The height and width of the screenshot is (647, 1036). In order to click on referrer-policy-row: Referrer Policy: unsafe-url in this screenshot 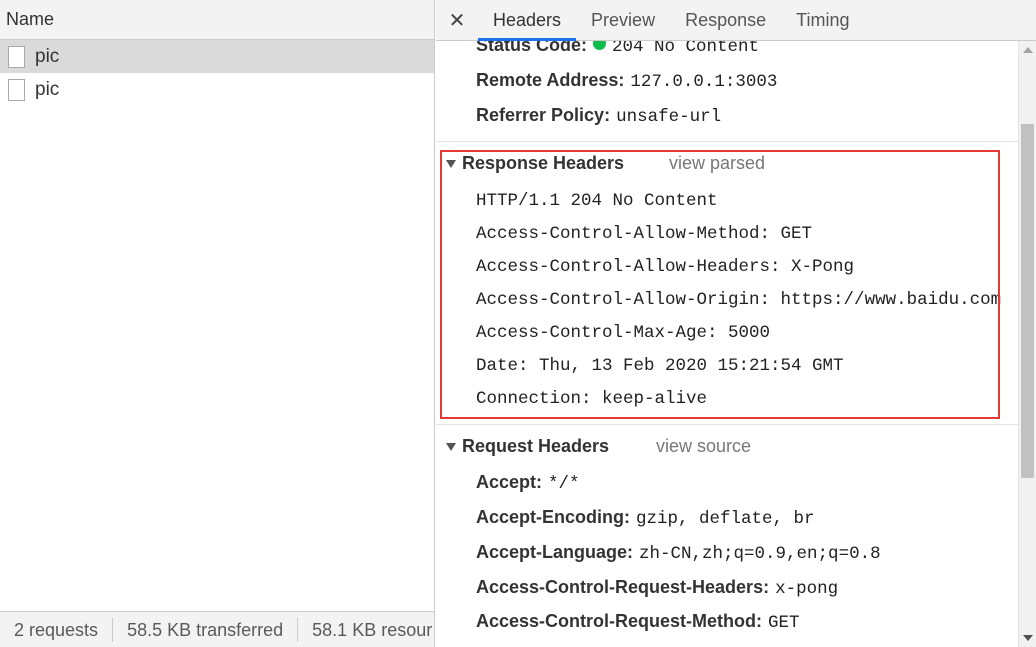, I will do `click(598, 116)`.